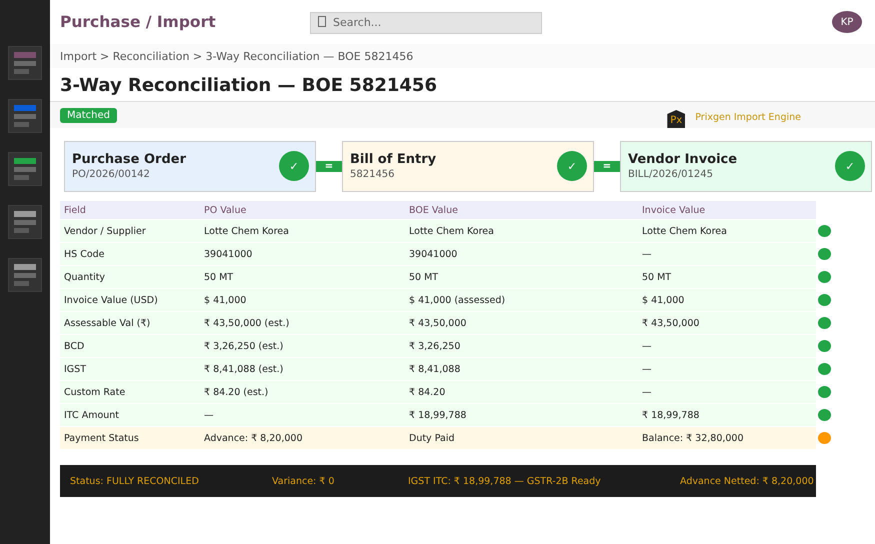 This screenshot has height=544, width=875. I want to click on status-badge: Matched, so click(89, 115).